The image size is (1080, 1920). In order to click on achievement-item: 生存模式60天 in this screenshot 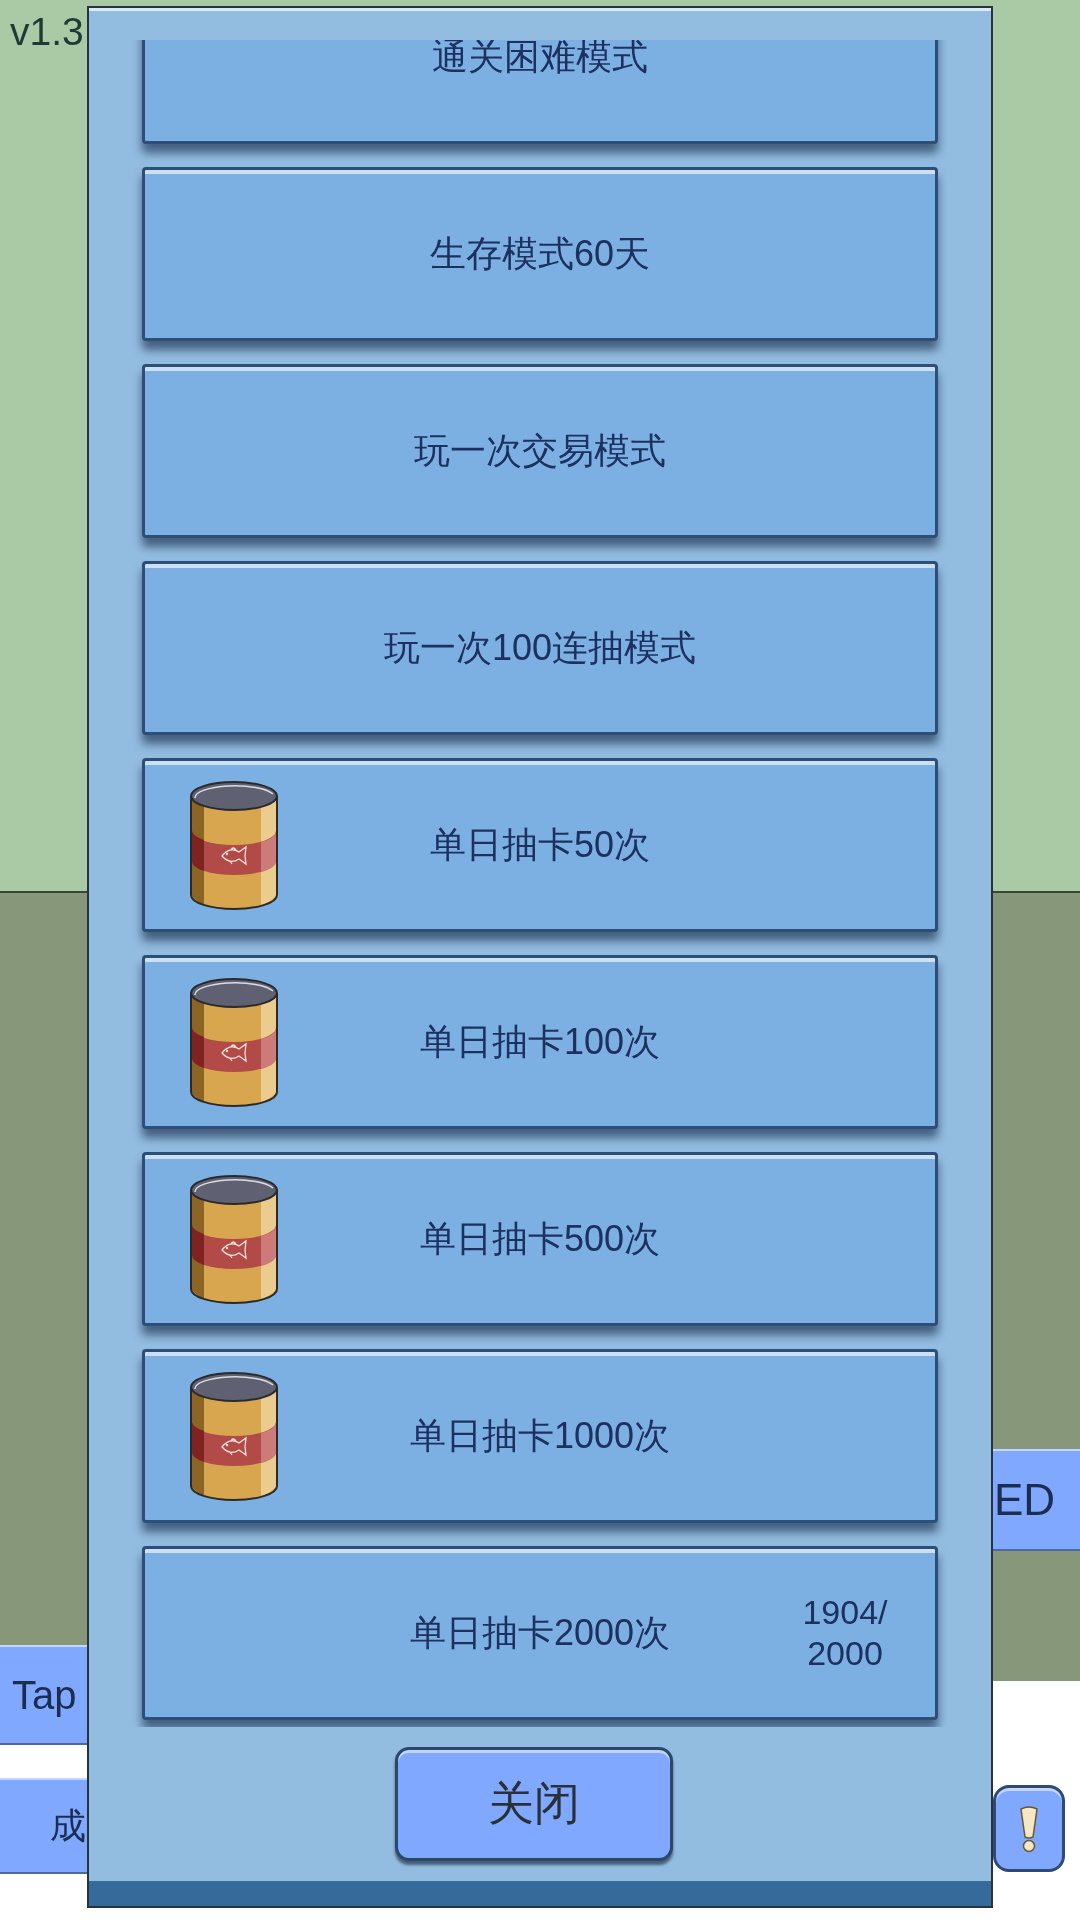, I will do `click(540, 254)`.